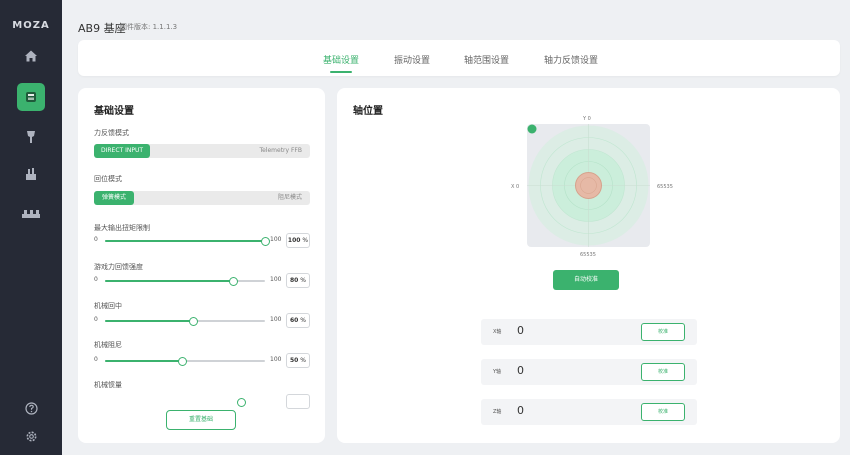 The width and height of the screenshot is (850, 455). Describe the element at coordinates (294, 320) in the screenshot. I see `slider-value: 60` at that location.